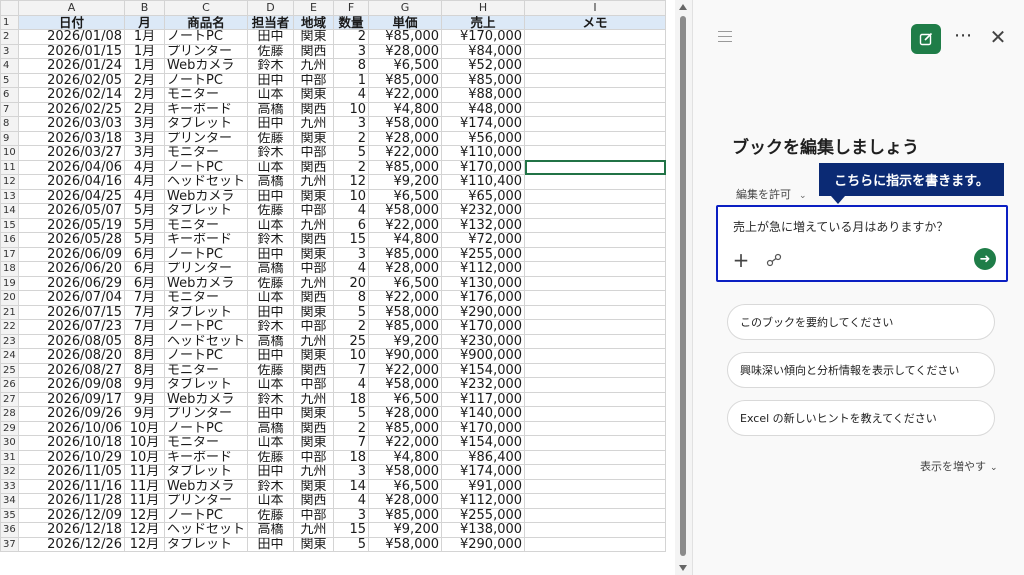 The height and width of the screenshot is (575, 1024). What do you see at coordinates (483, 356) in the screenshot?
I see `cell-sales: ¥900,000` at bounding box center [483, 356].